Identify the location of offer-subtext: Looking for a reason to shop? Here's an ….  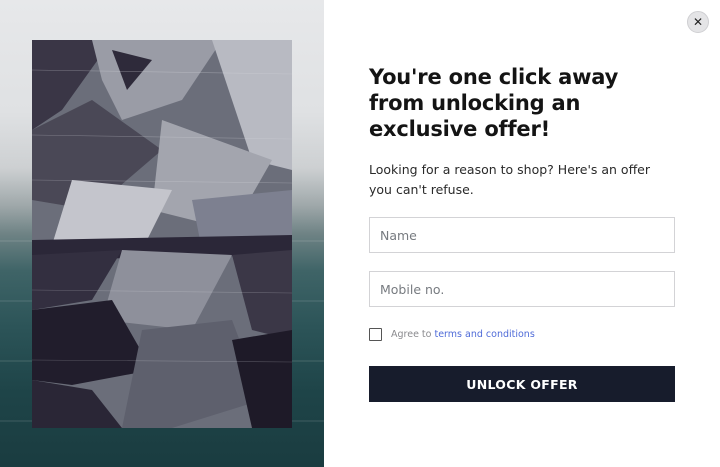
(510, 179).